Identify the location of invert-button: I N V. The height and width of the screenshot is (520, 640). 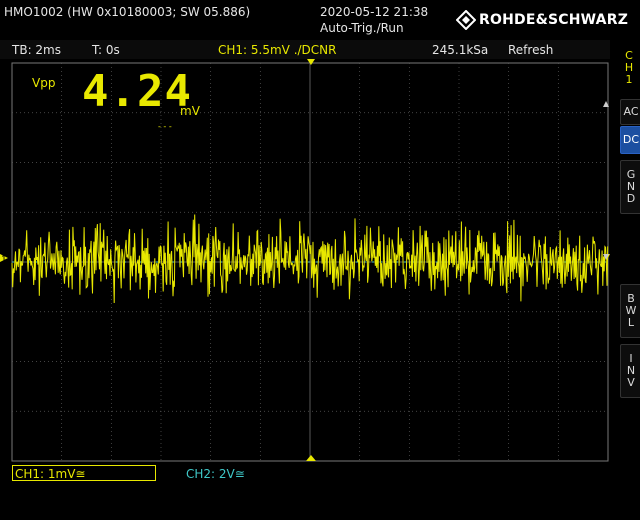
(630, 371).